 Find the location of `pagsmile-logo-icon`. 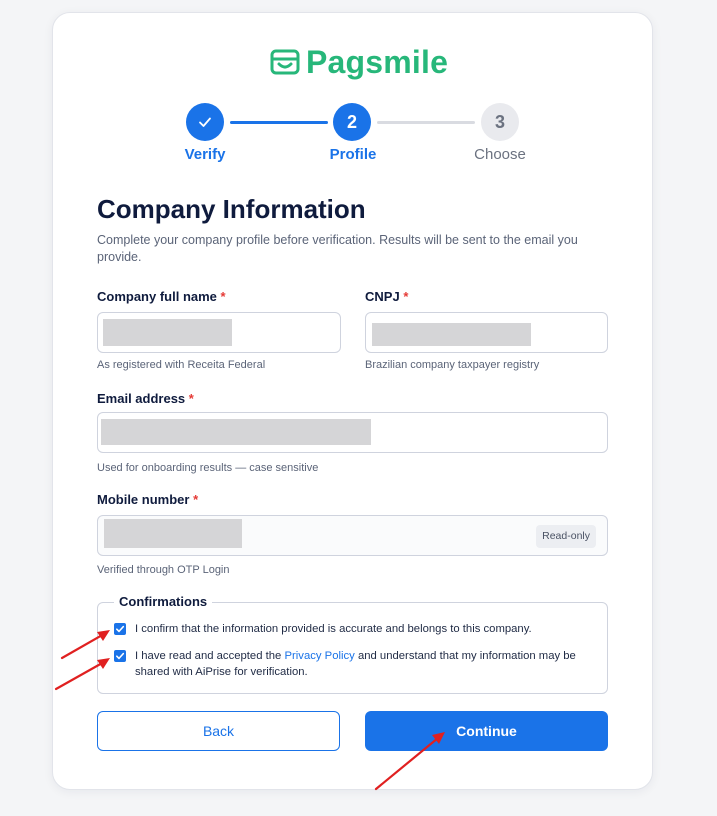

pagsmile-logo-icon is located at coordinates (285, 62).